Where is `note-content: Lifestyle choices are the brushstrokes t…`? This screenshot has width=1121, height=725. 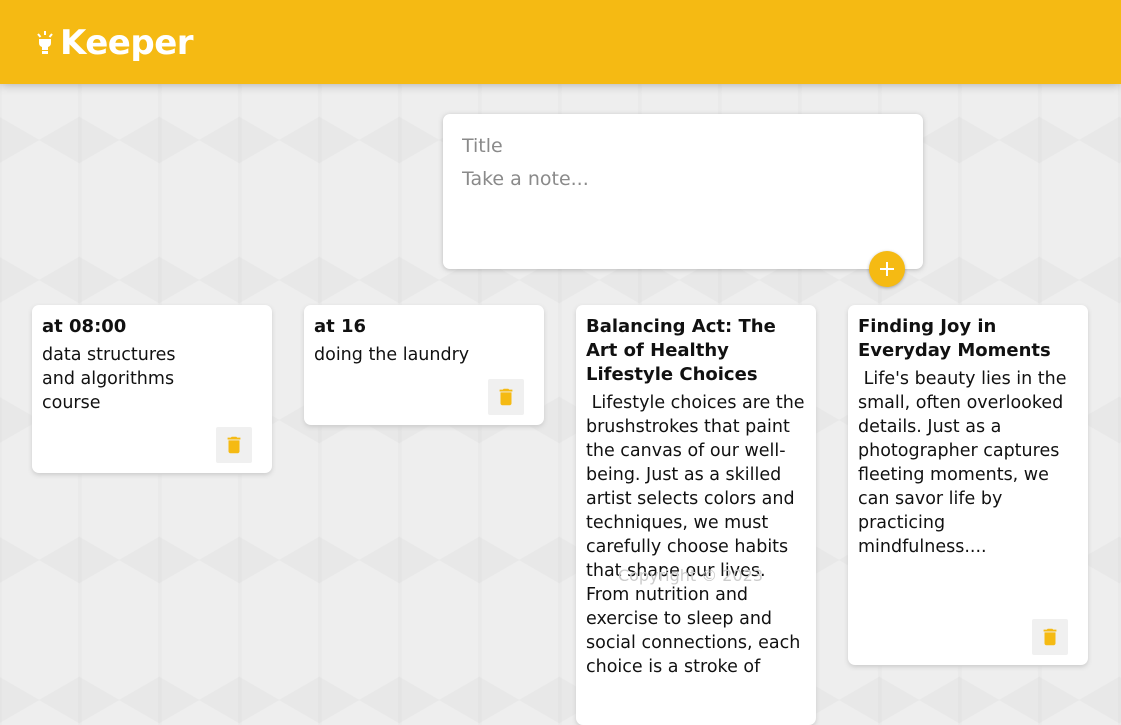
note-content: Lifestyle choices are the brushstrokes t… is located at coordinates (698, 535).